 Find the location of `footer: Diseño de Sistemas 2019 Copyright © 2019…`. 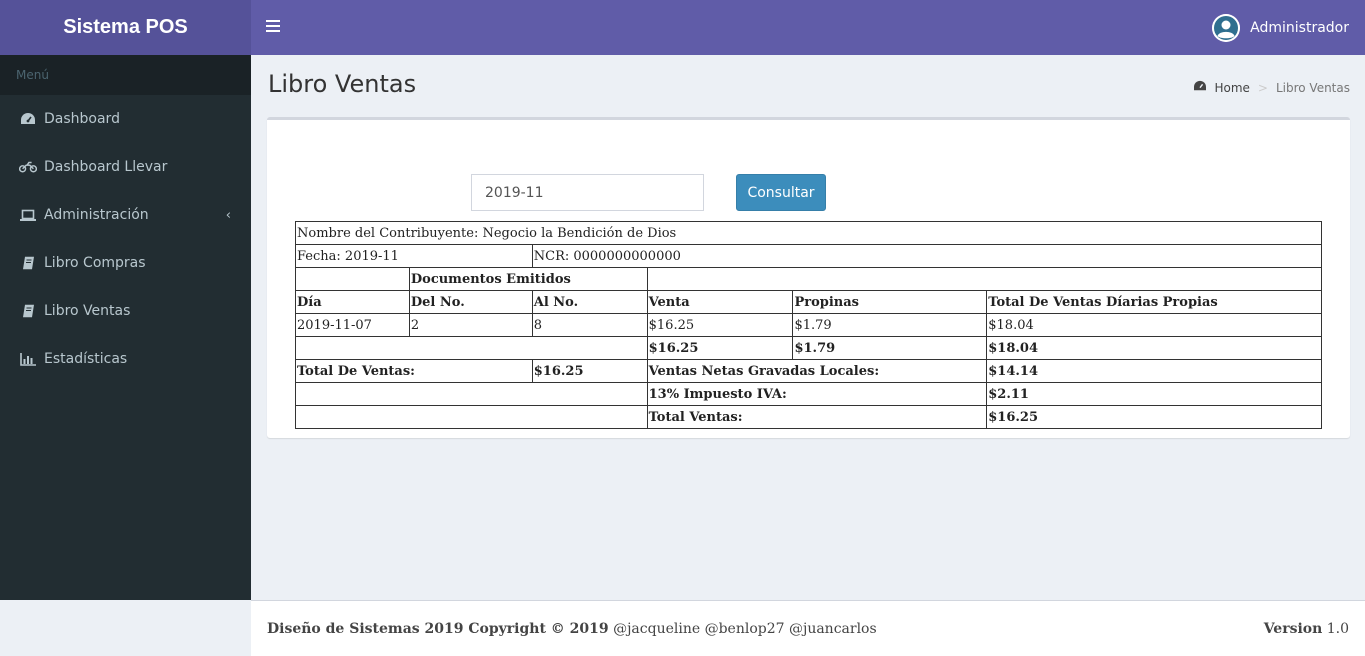

footer: Diseño de Sistemas 2019 Copyright © 2019… is located at coordinates (808, 628).